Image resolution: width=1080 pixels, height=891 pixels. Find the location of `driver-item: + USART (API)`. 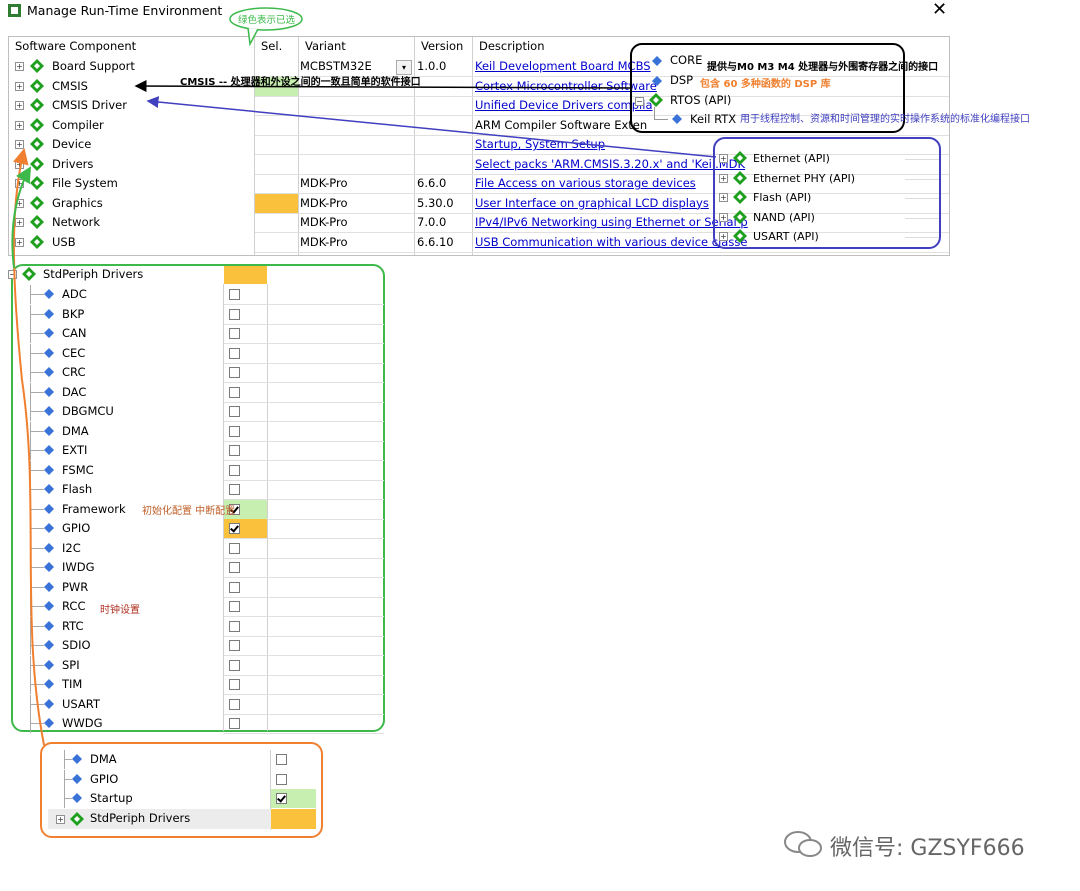

driver-item: + USART (API) is located at coordinates (827, 236).